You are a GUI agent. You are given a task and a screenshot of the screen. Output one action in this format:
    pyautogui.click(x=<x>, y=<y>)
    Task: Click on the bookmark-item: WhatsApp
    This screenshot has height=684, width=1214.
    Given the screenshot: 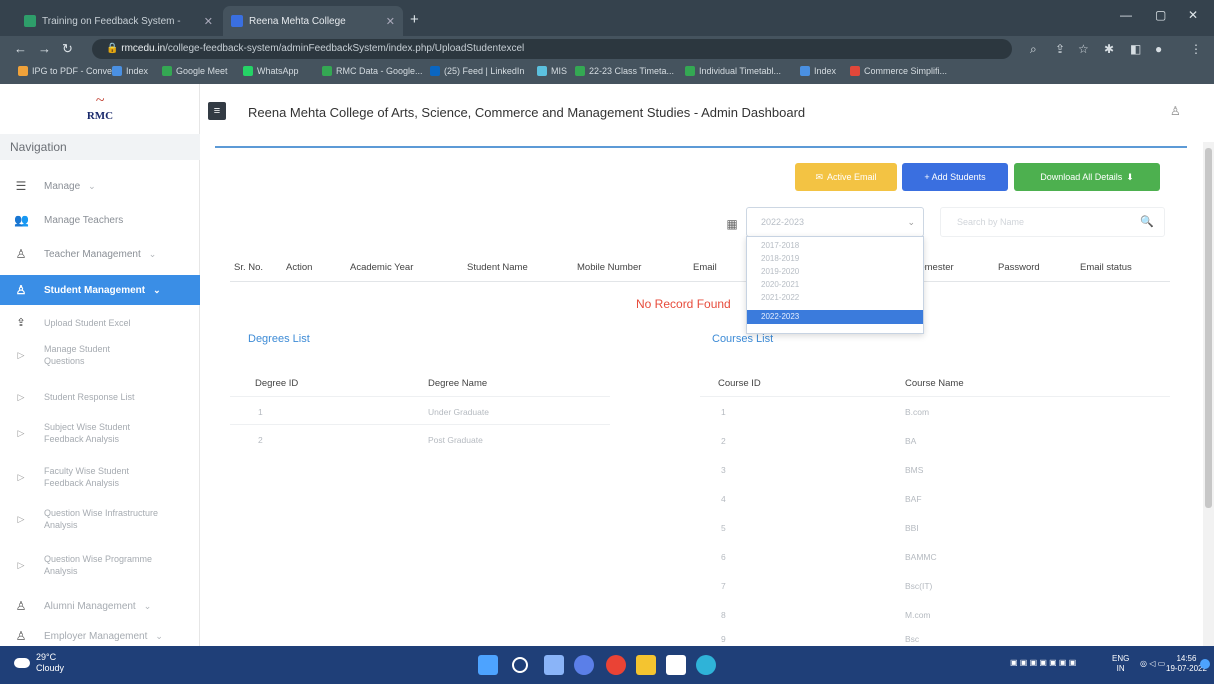 What is the action you would take?
    pyautogui.click(x=271, y=71)
    